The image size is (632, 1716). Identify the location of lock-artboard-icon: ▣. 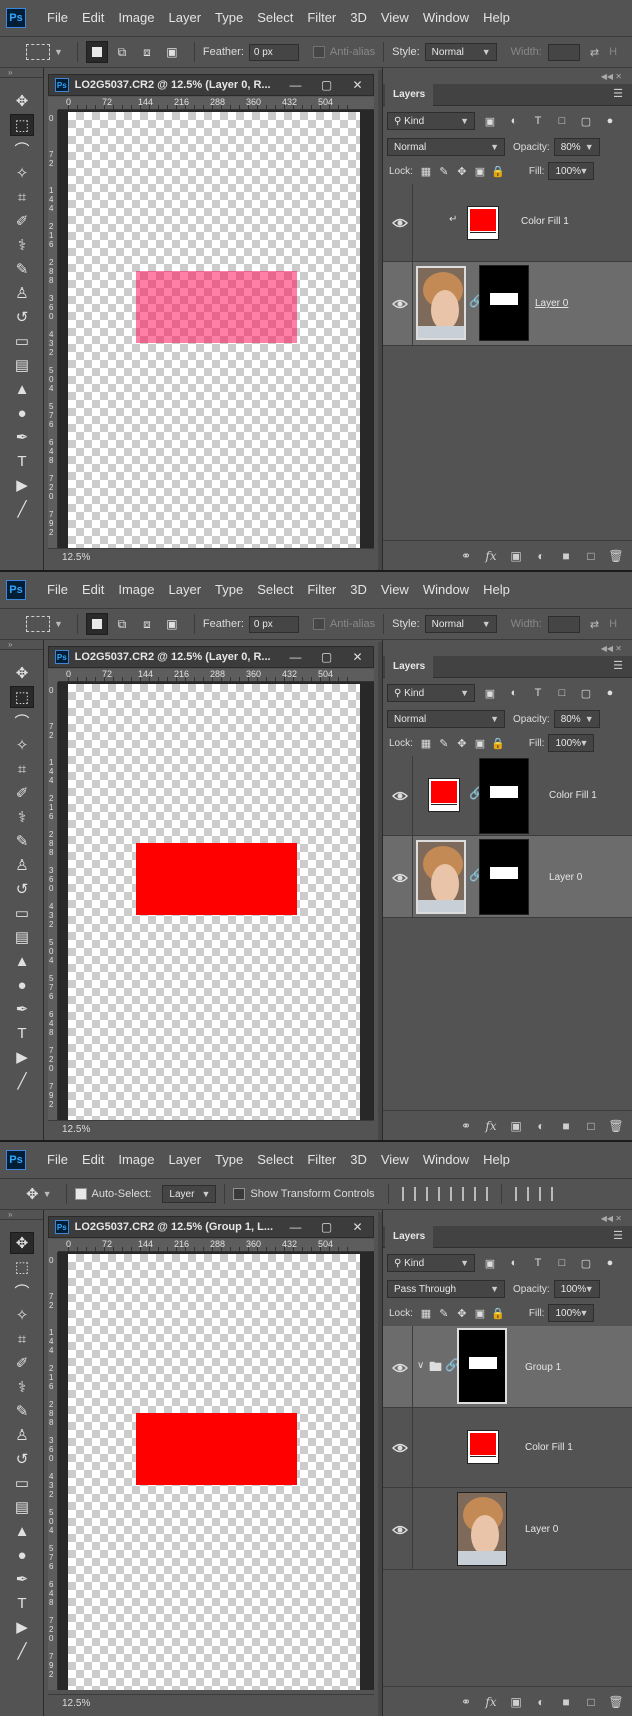
(480, 171).